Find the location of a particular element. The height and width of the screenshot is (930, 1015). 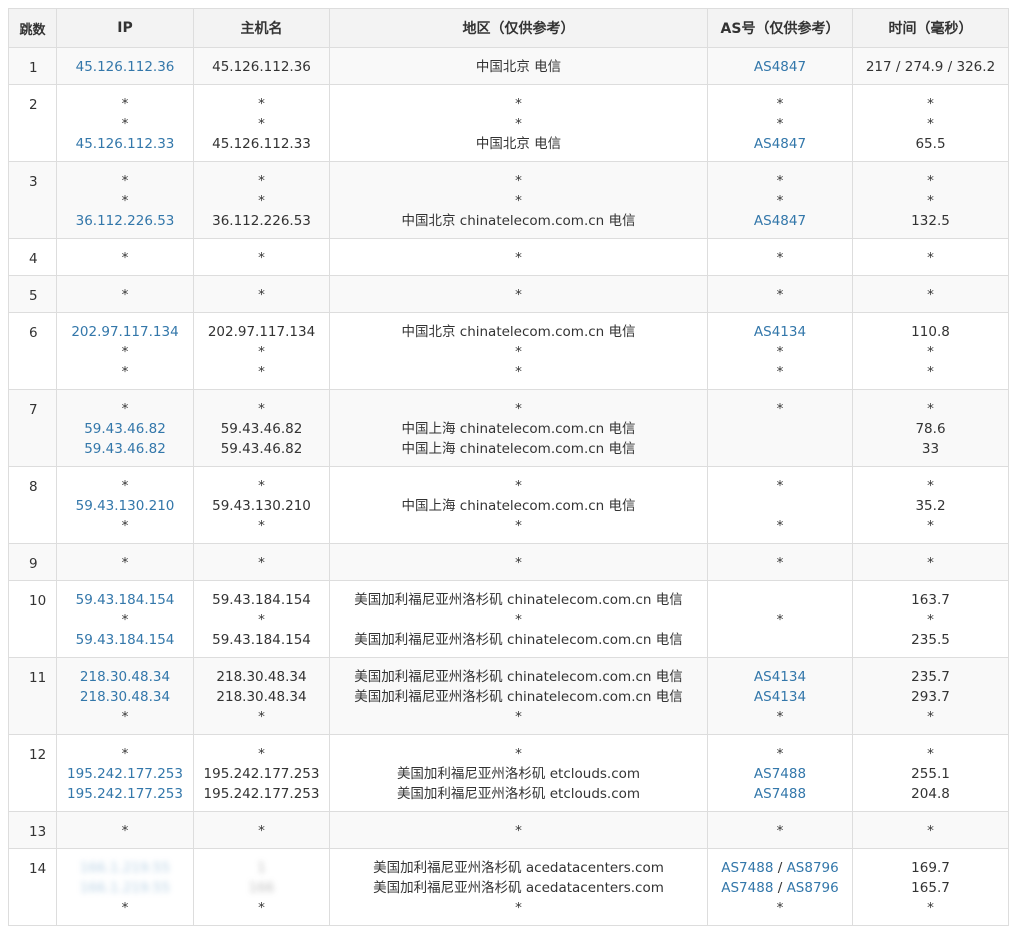

host-cell: 218.30.48.34 218.30.48.34 * is located at coordinates (261, 696).